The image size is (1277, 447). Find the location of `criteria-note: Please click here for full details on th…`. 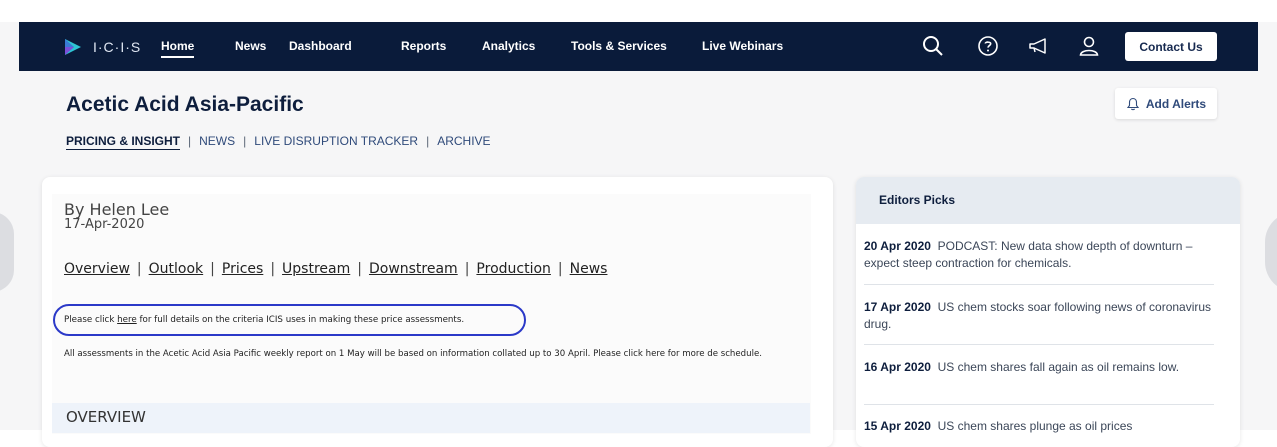

criteria-note: Please click here for full details on th… is located at coordinates (264, 320).